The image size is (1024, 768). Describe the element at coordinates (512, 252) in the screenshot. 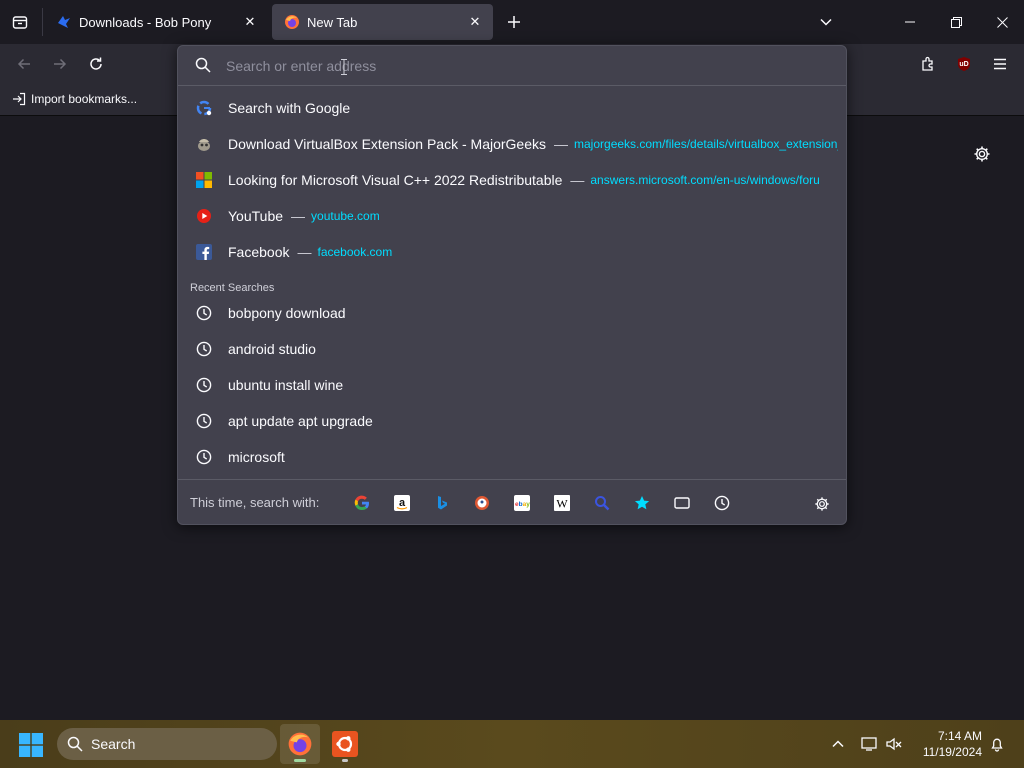

I see `suggestion-facebook: Facebook — facebook.com` at that location.